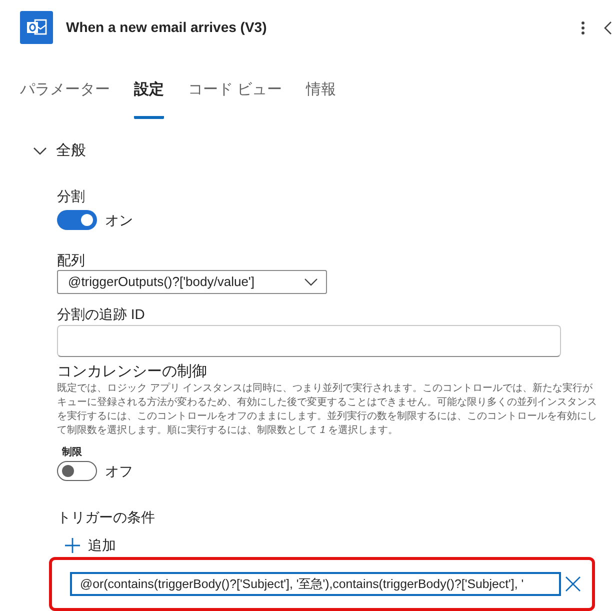 The height and width of the screenshot is (611, 616). Describe the element at coordinates (149, 98) in the screenshot. I see `tab: 設定` at that location.